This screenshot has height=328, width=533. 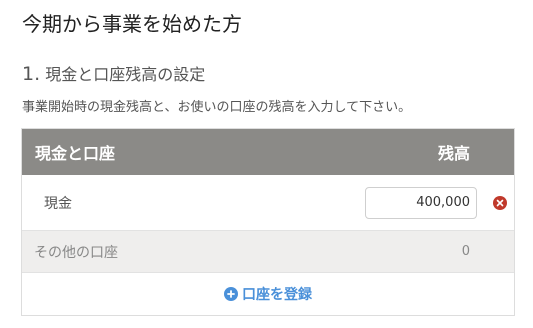 I want to click on header-account: 現金と口座, so click(x=75, y=153).